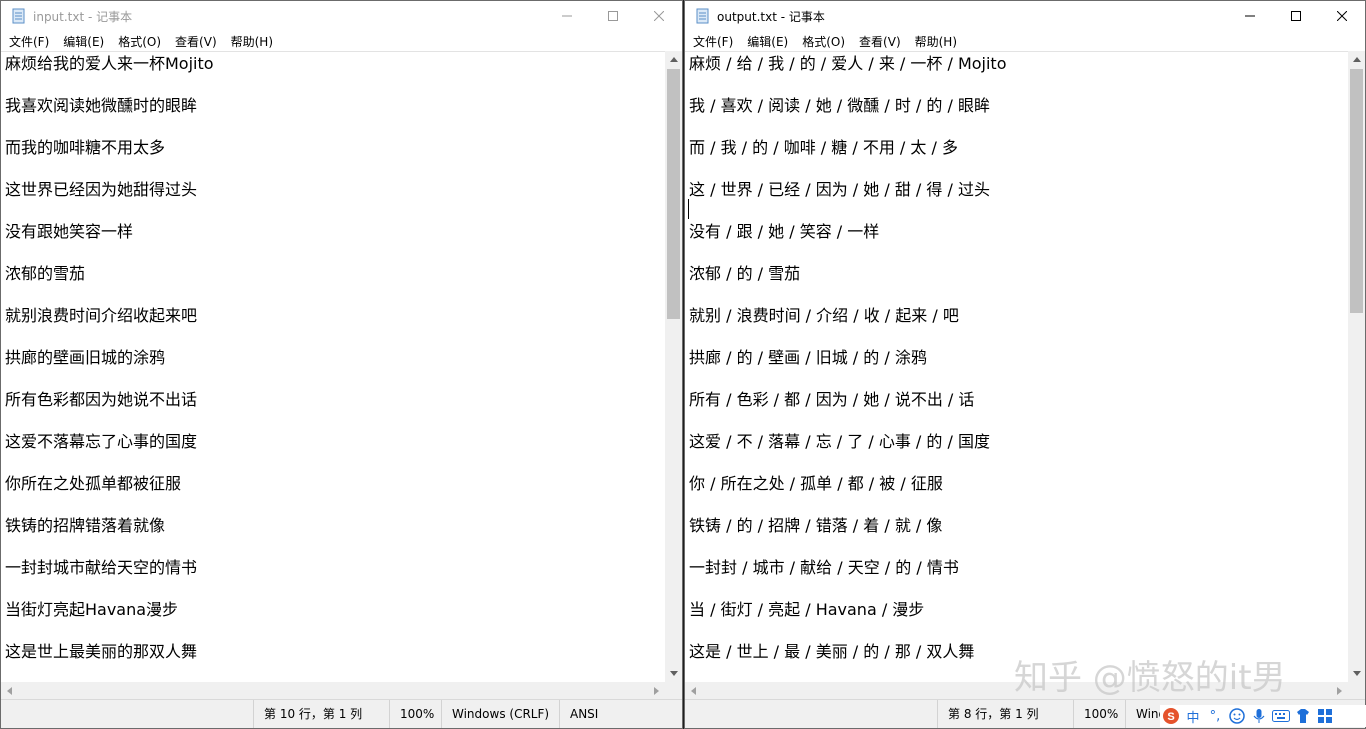 Image resolution: width=1366 pixels, height=729 pixels. I want to click on text-line: 这爱 / 不 / 落幕 / 忘 / 了 / 心事 / 的 / 国度, so click(839, 441).